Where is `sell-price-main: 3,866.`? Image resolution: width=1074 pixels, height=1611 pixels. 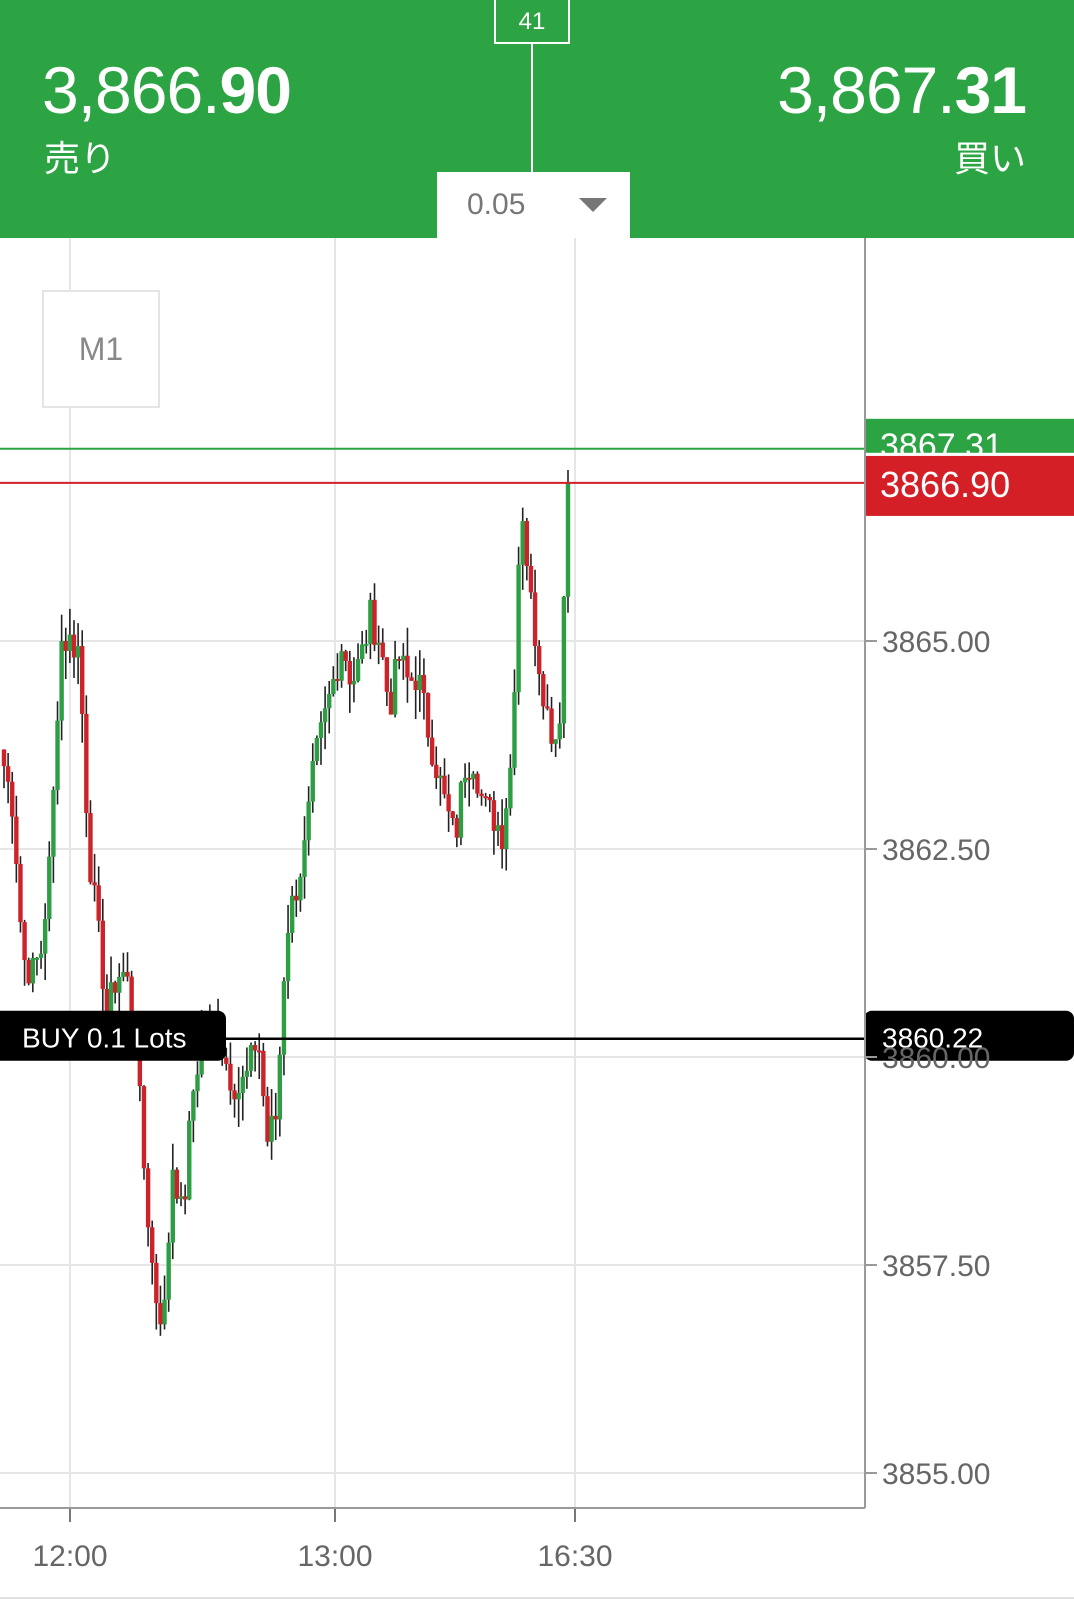 sell-price-main: 3,866. is located at coordinates (131, 90).